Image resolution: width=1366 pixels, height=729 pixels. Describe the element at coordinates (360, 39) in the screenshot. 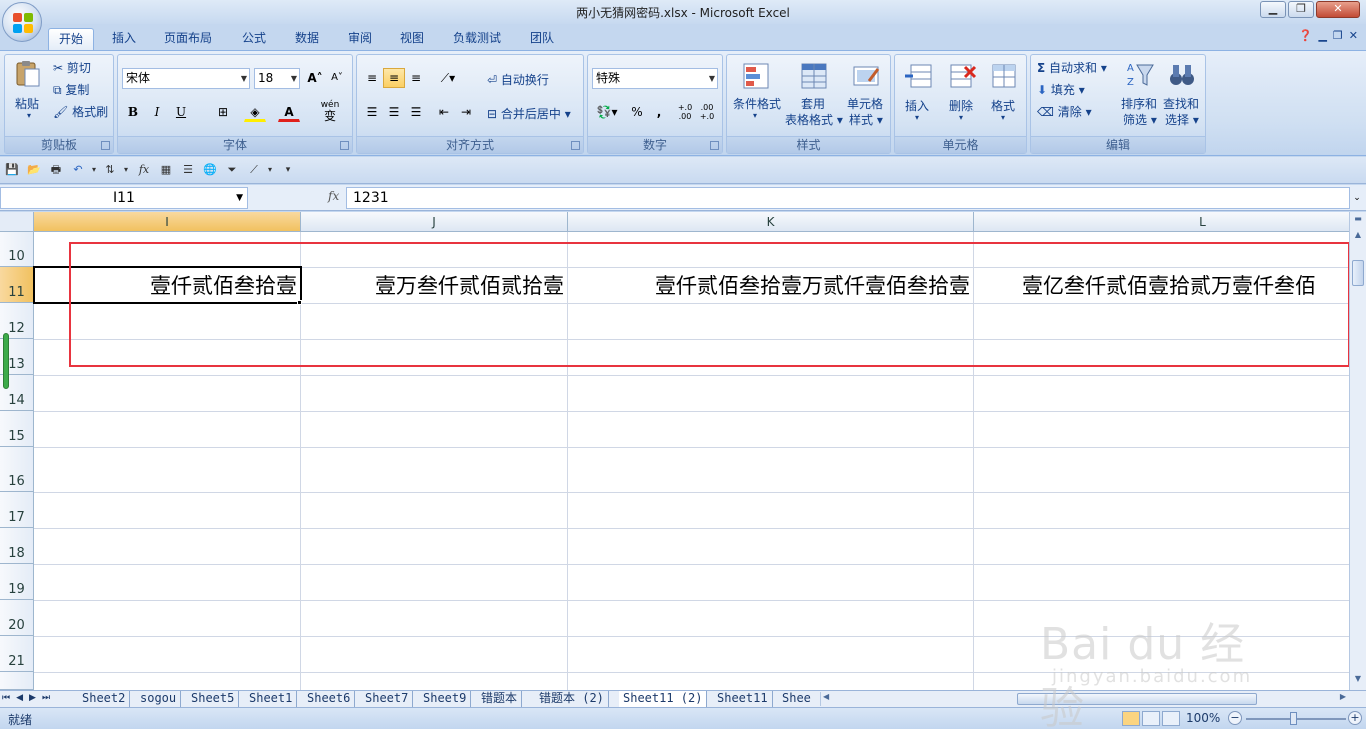

I see `tab-review: 审阅` at that location.